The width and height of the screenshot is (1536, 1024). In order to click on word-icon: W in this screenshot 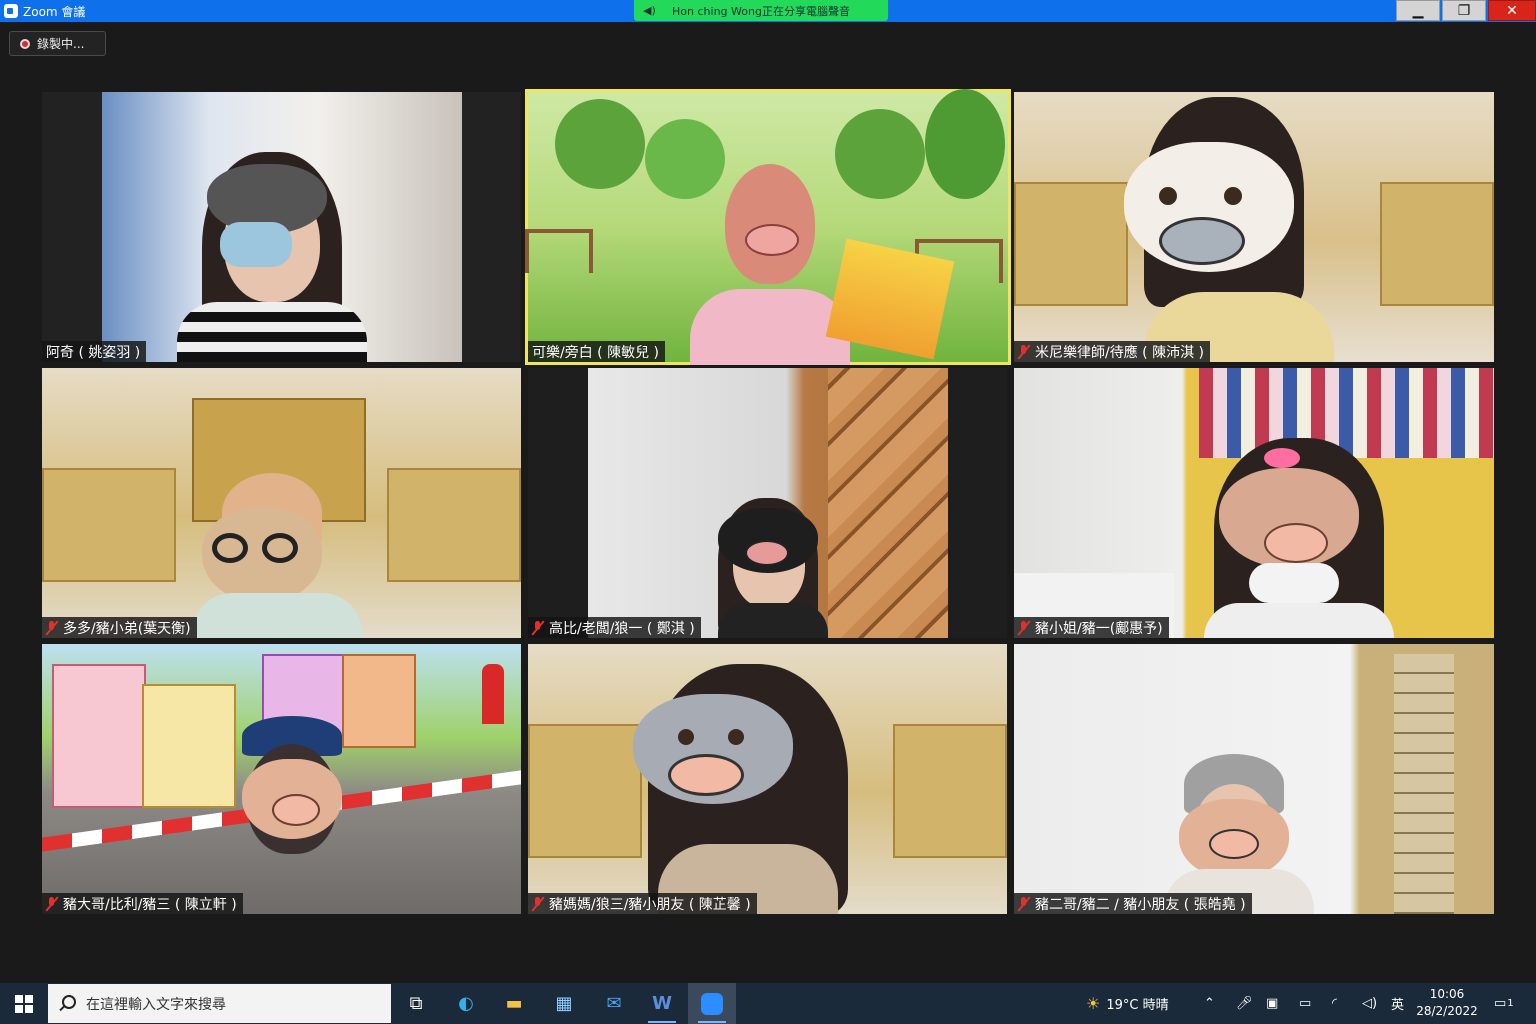, I will do `click(662, 1003)`.